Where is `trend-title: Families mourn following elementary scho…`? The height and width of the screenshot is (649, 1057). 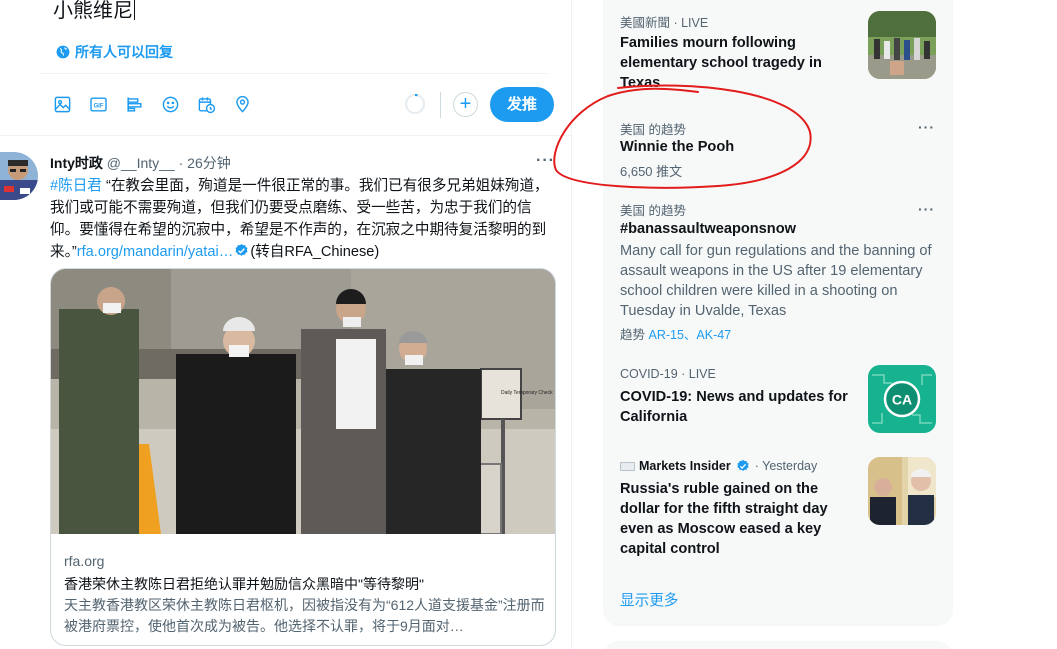 trend-title: Families mourn following elementary scho… is located at coordinates (721, 63).